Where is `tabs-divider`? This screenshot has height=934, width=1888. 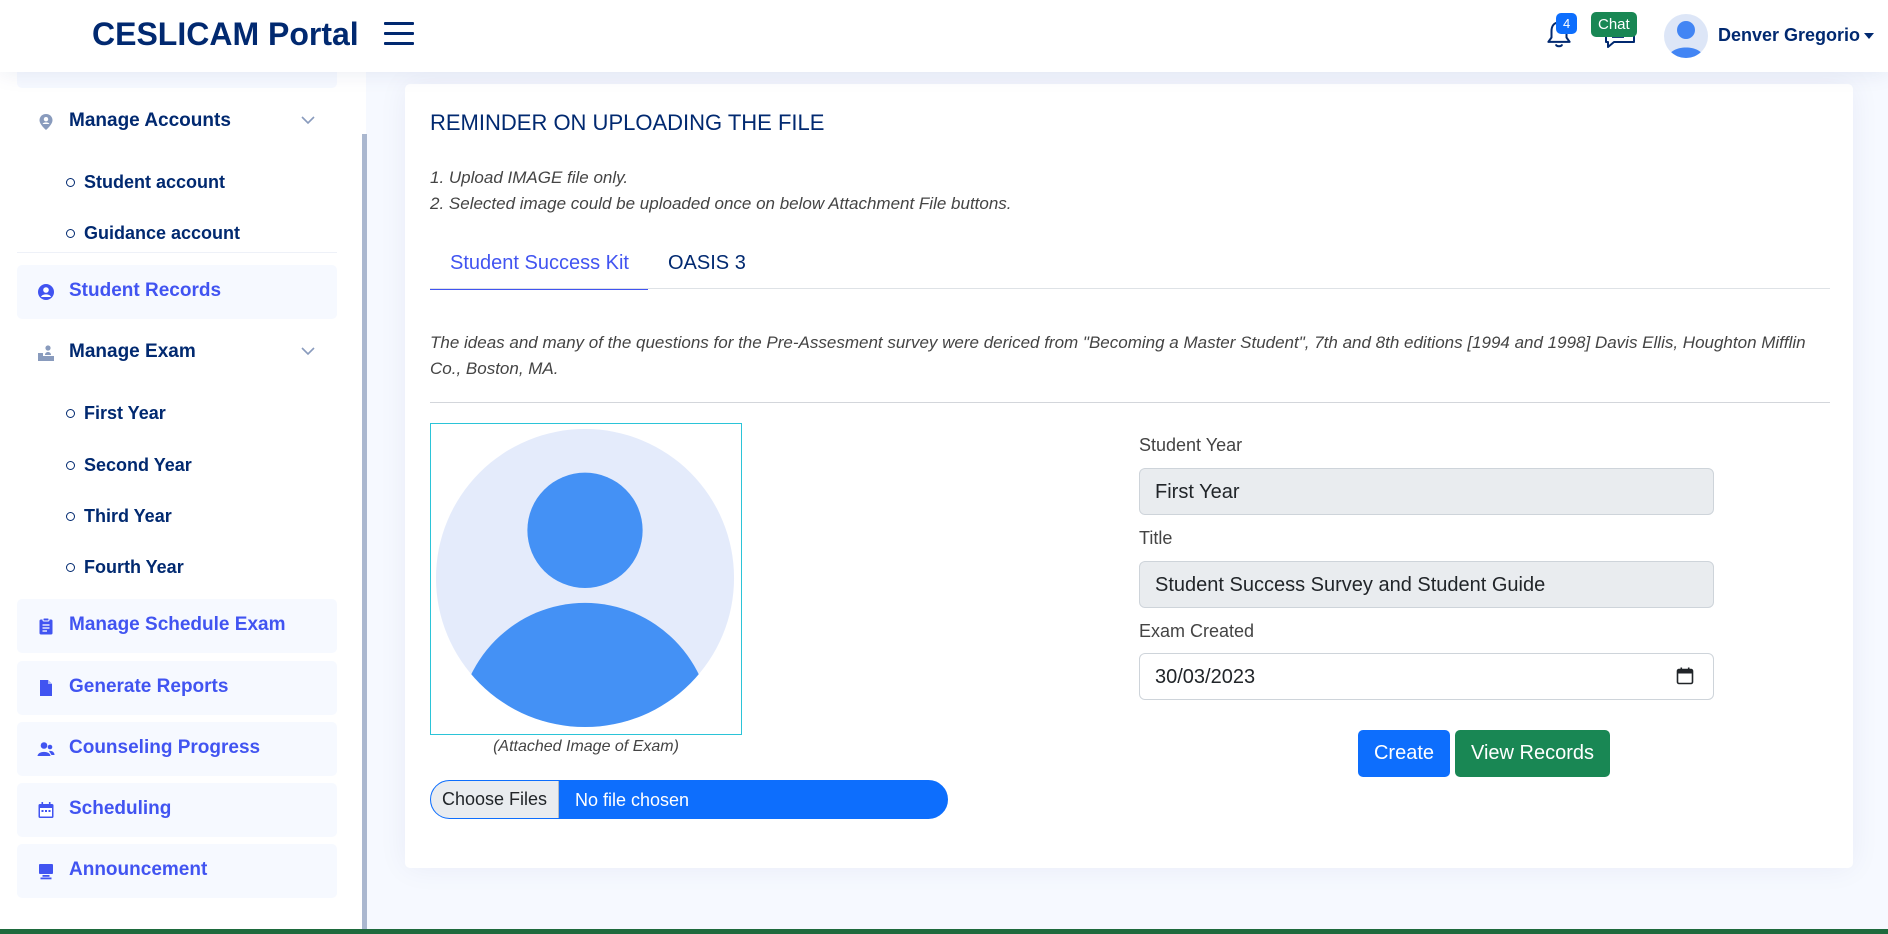 tabs-divider is located at coordinates (1130, 288).